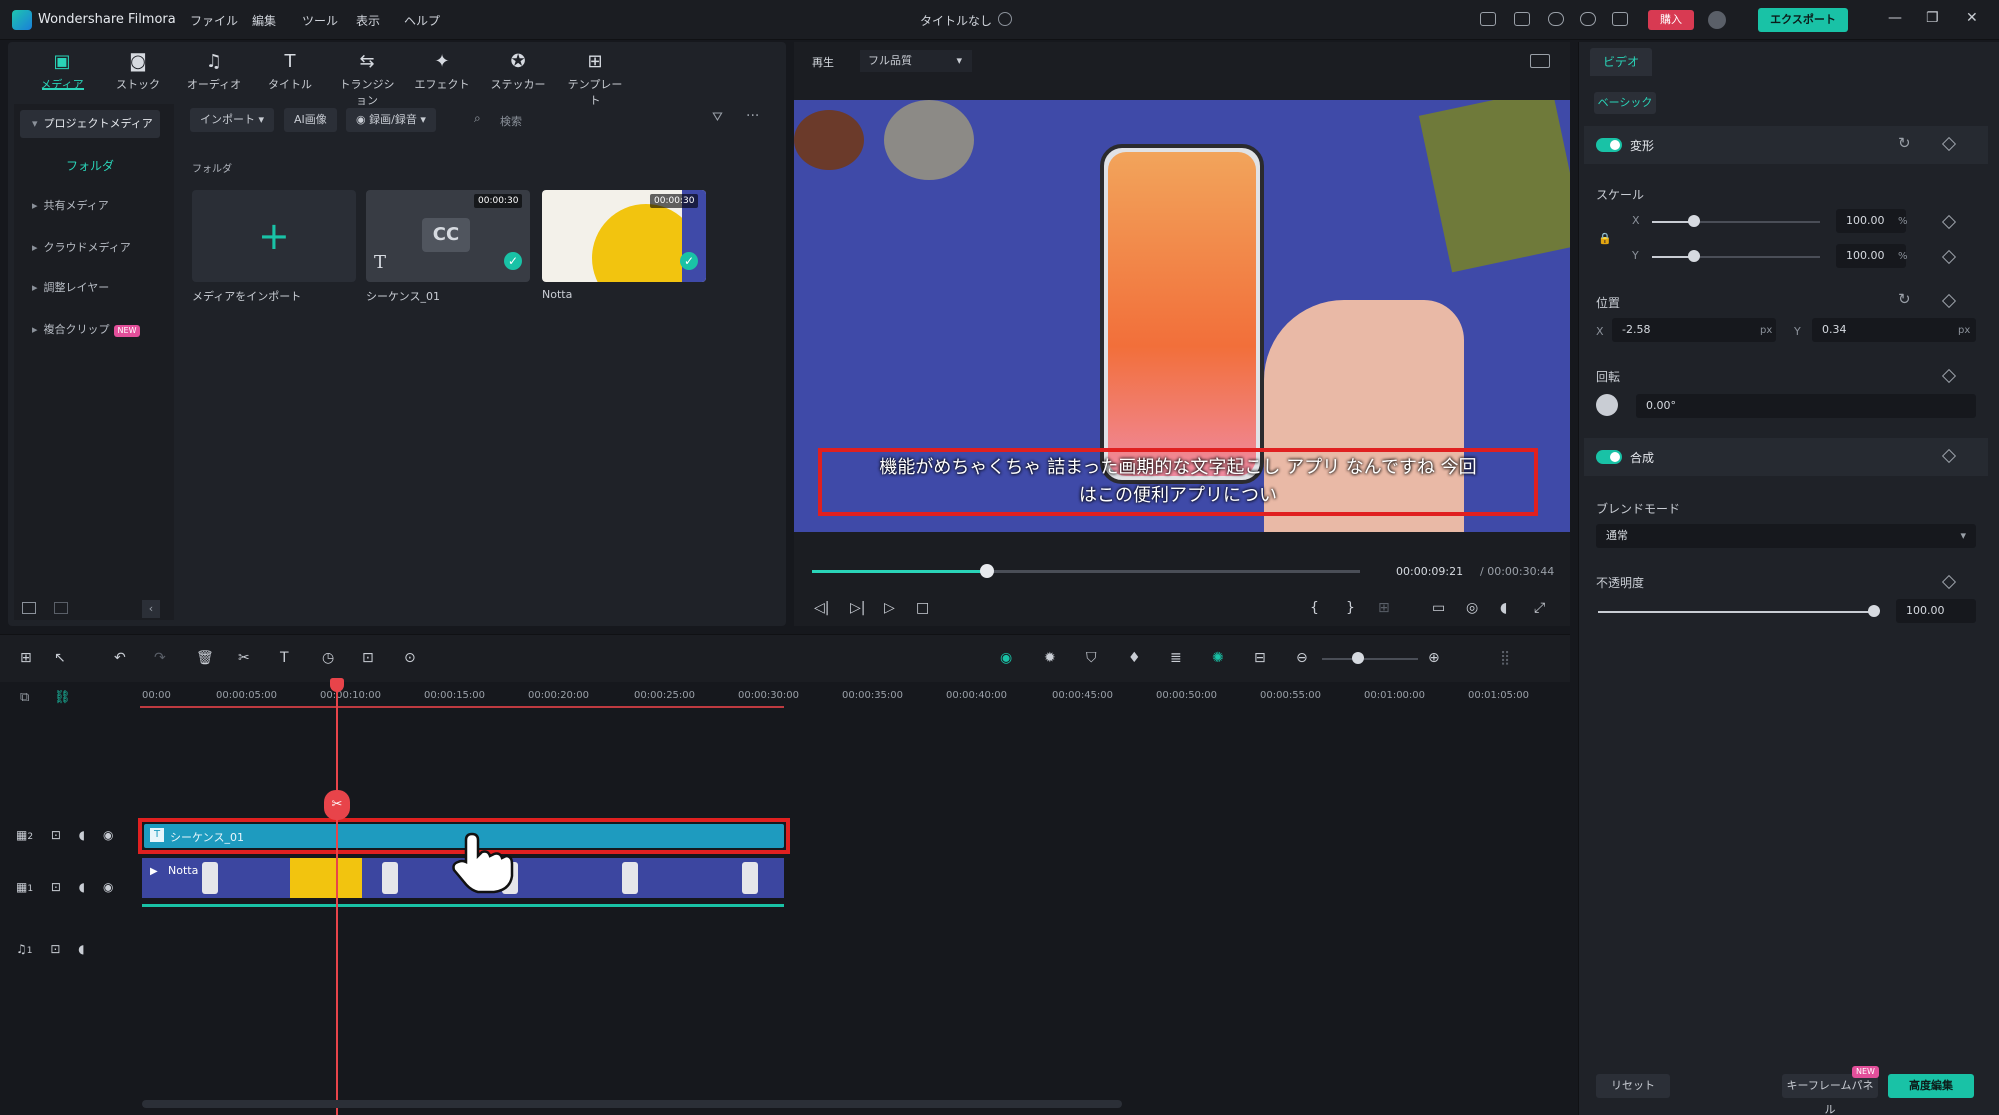  What do you see at coordinates (232, 120) in the screenshot?
I see `import-dropdown: インポート ▾` at bounding box center [232, 120].